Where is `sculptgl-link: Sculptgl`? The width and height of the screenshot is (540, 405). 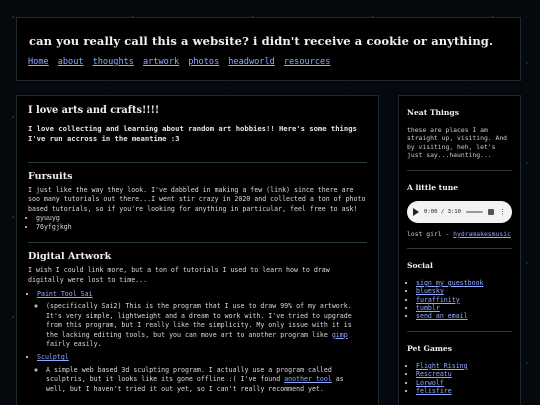
sculptgl-link: Sculptgl is located at coordinates (53, 357).